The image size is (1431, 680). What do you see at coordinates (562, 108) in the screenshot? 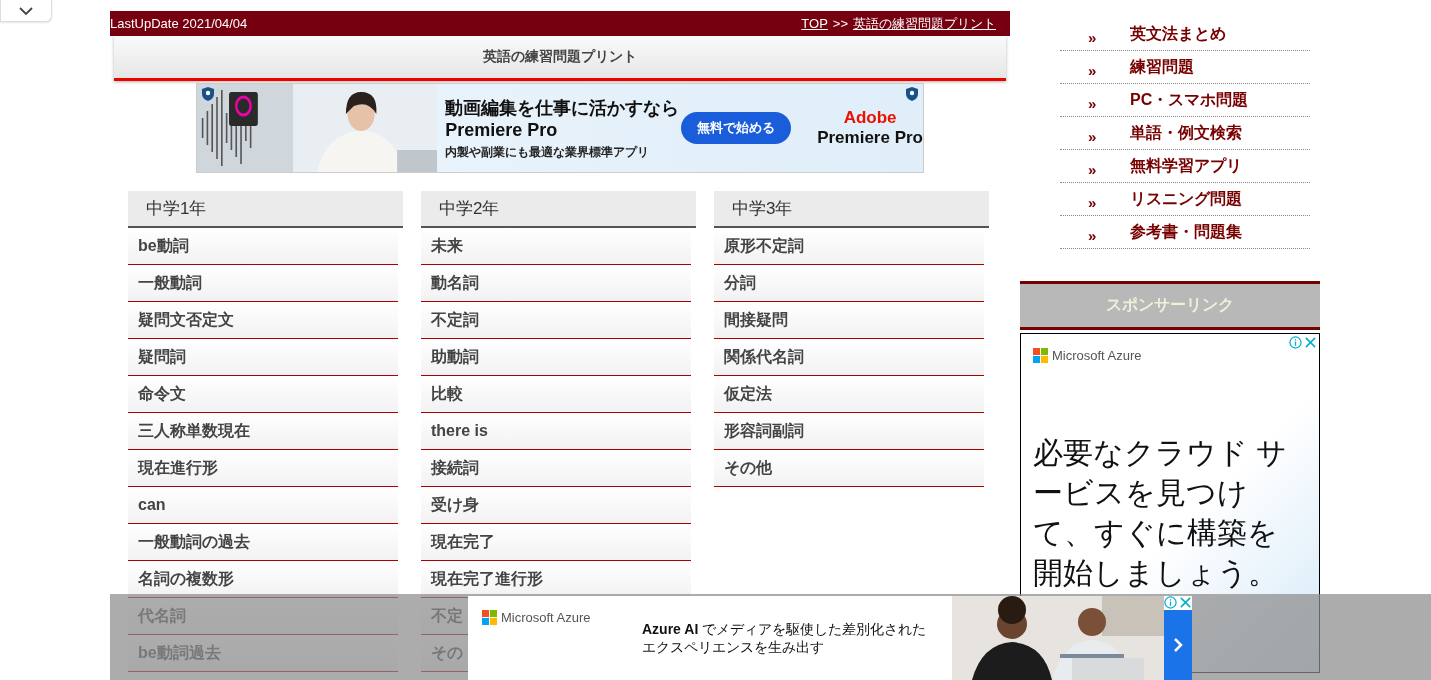
I see `ad-headline: 動画編集を仕事に活かすなら` at bounding box center [562, 108].